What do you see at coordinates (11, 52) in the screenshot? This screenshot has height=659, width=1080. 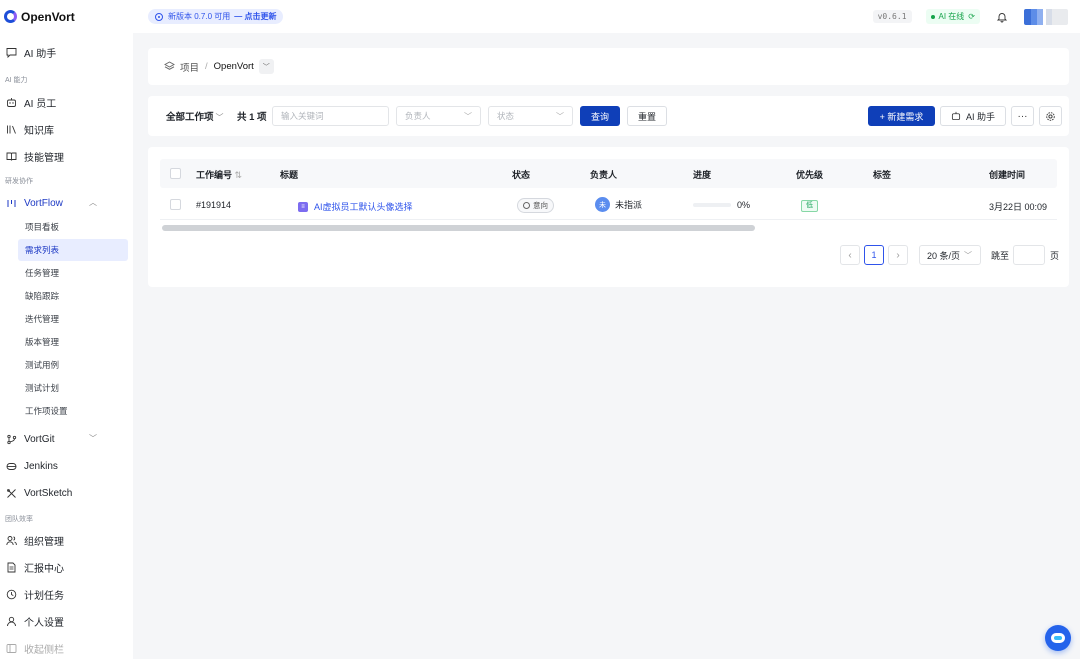 I see `chat-icon` at bounding box center [11, 52].